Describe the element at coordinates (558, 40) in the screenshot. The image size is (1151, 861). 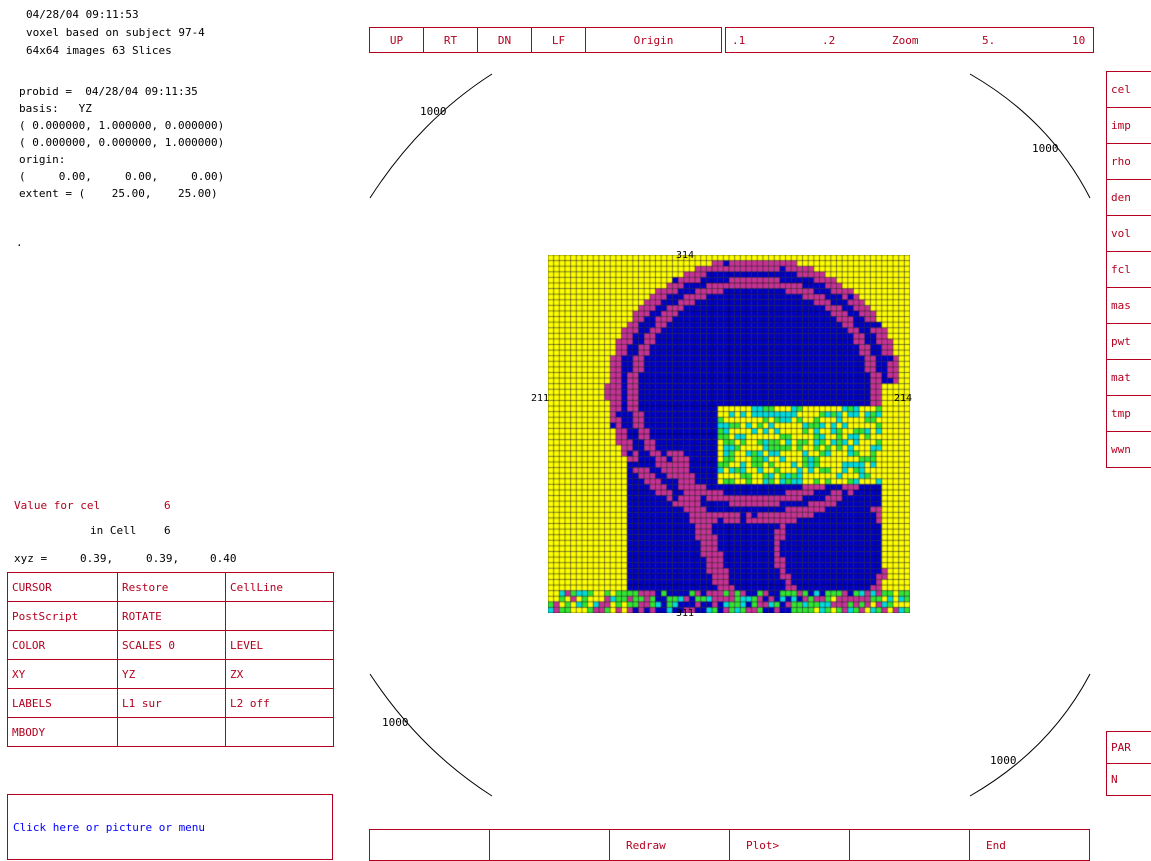
I see `nav-lf-button: LF` at that location.